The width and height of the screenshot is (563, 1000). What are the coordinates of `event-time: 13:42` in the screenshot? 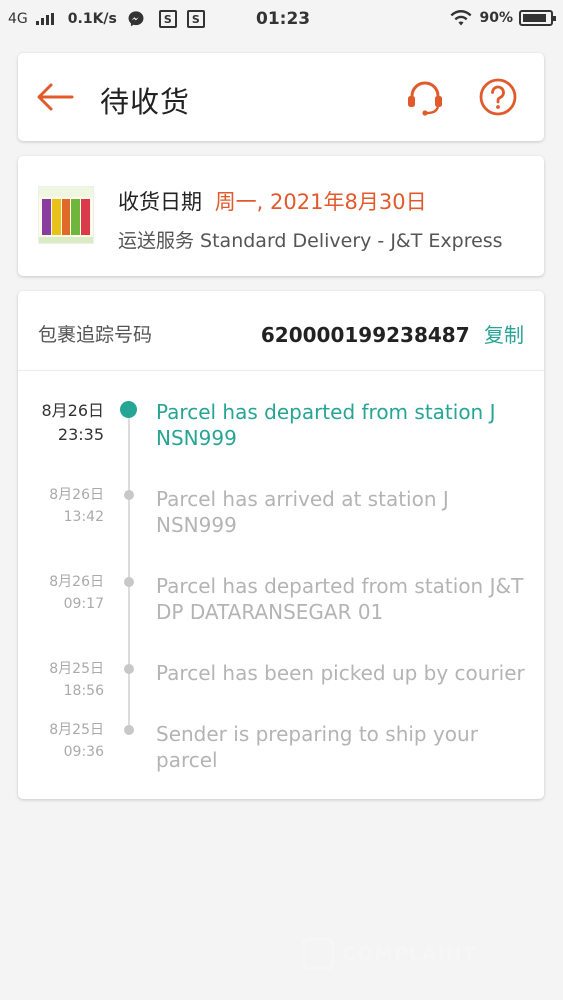 It's located at (83, 517).